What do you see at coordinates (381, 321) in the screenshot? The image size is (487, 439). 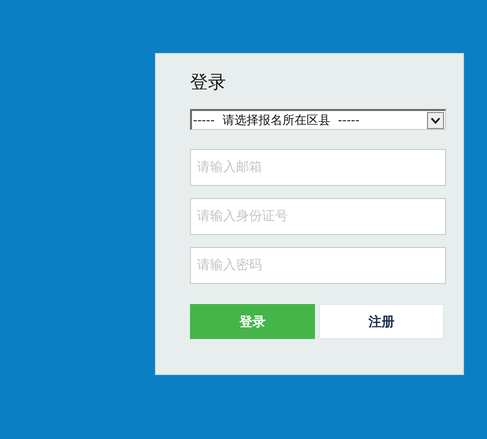 I see `register-button: 注册` at bounding box center [381, 321].